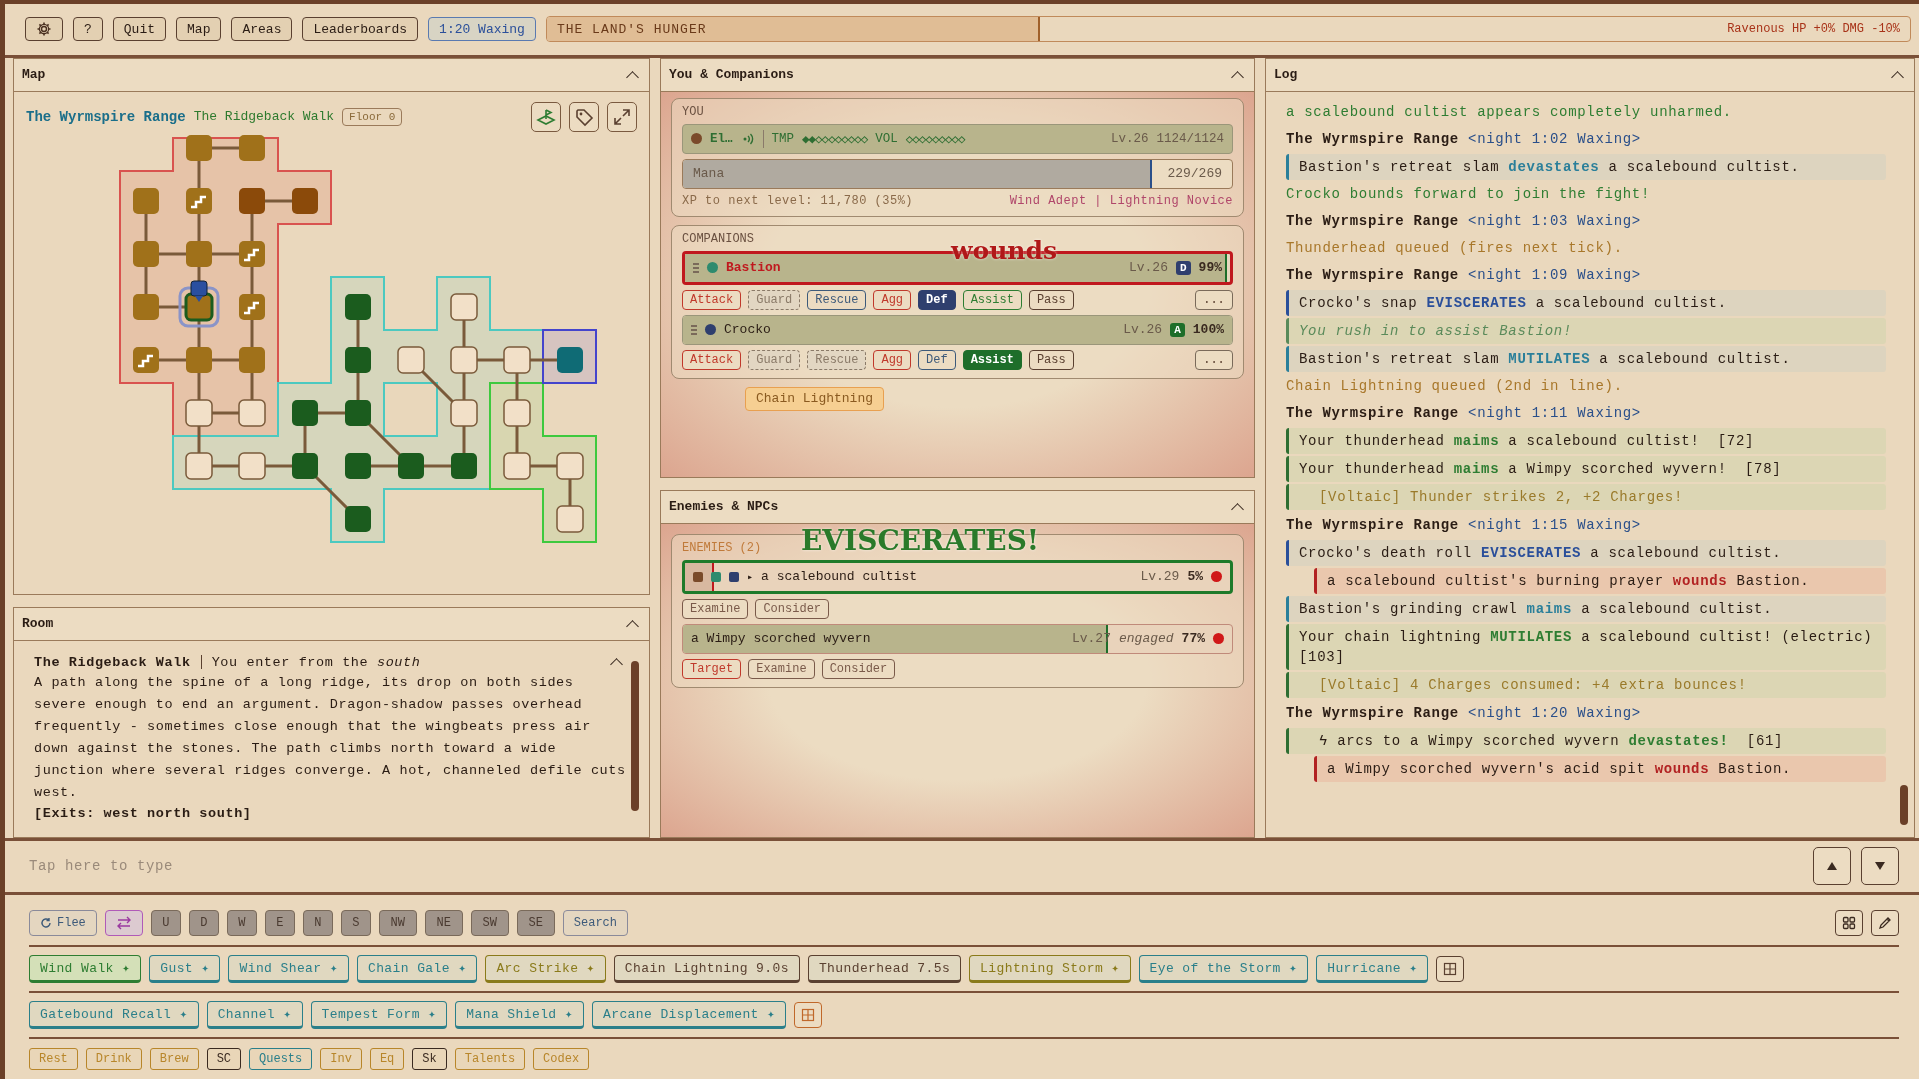  I want to click on edit-button, so click(1885, 923).